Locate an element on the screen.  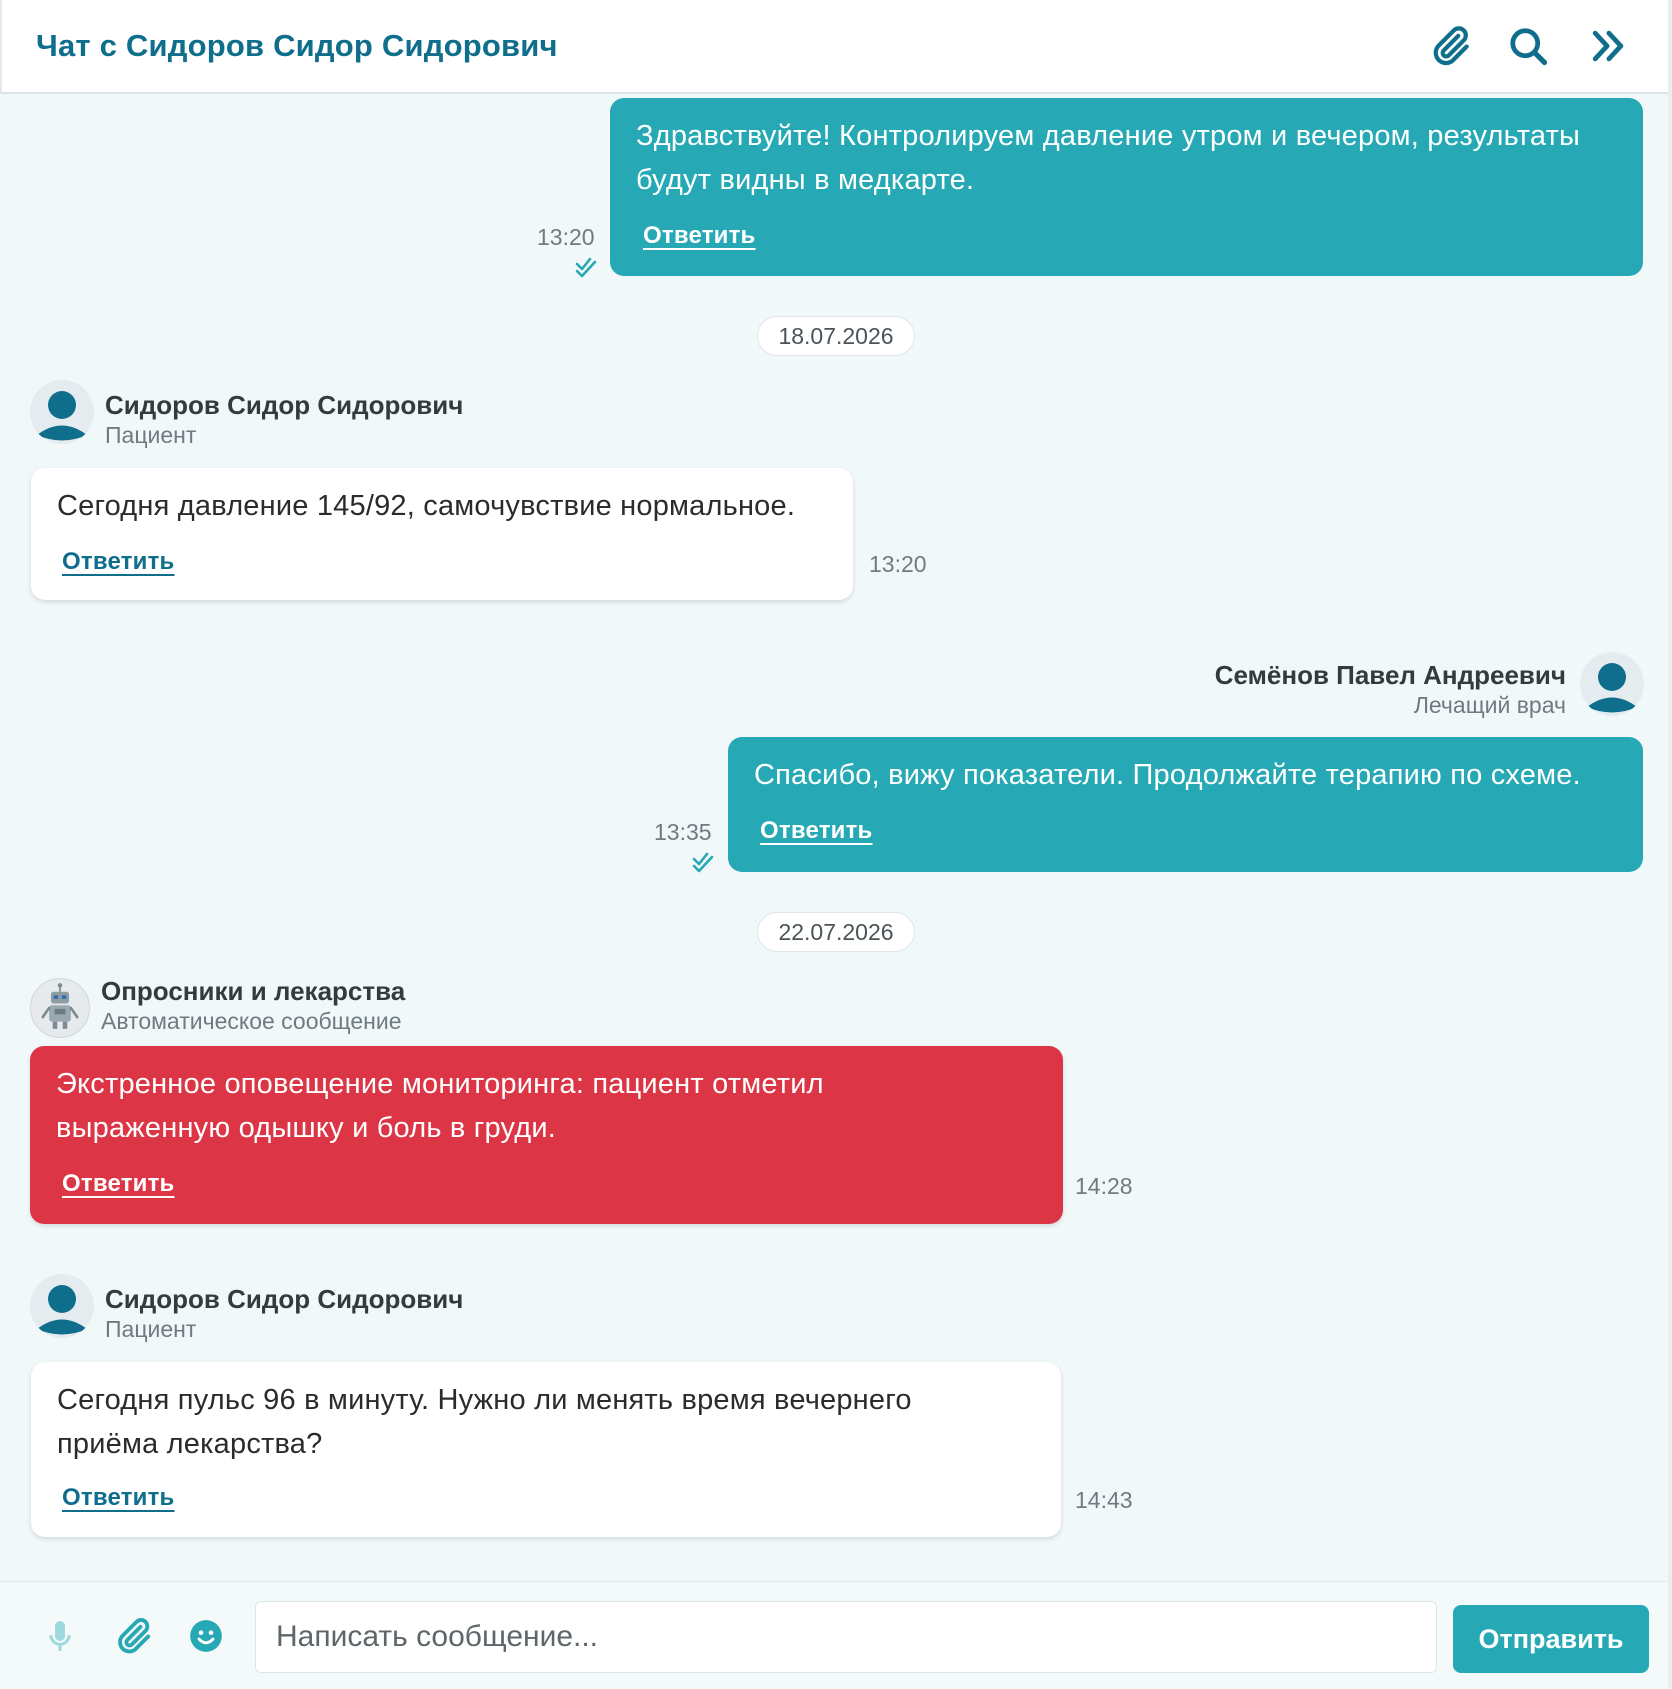
double-chevron-right-icon is located at coordinates (1608, 46).